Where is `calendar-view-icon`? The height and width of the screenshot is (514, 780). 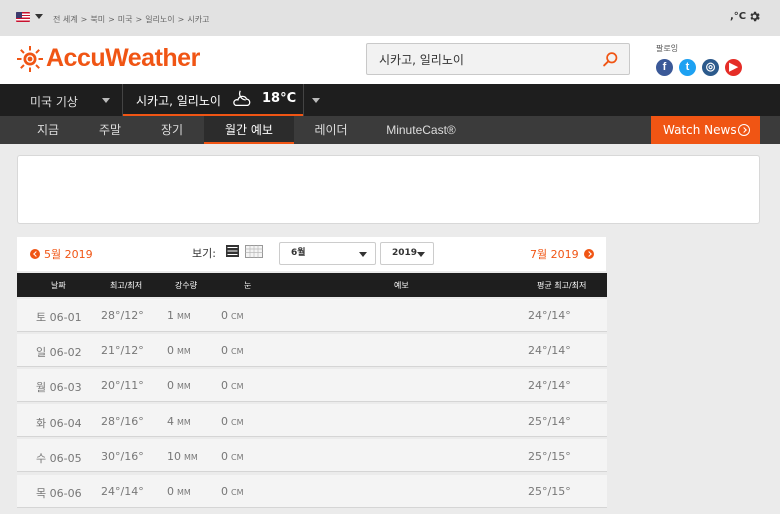 calendar-view-icon is located at coordinates (254, 251).